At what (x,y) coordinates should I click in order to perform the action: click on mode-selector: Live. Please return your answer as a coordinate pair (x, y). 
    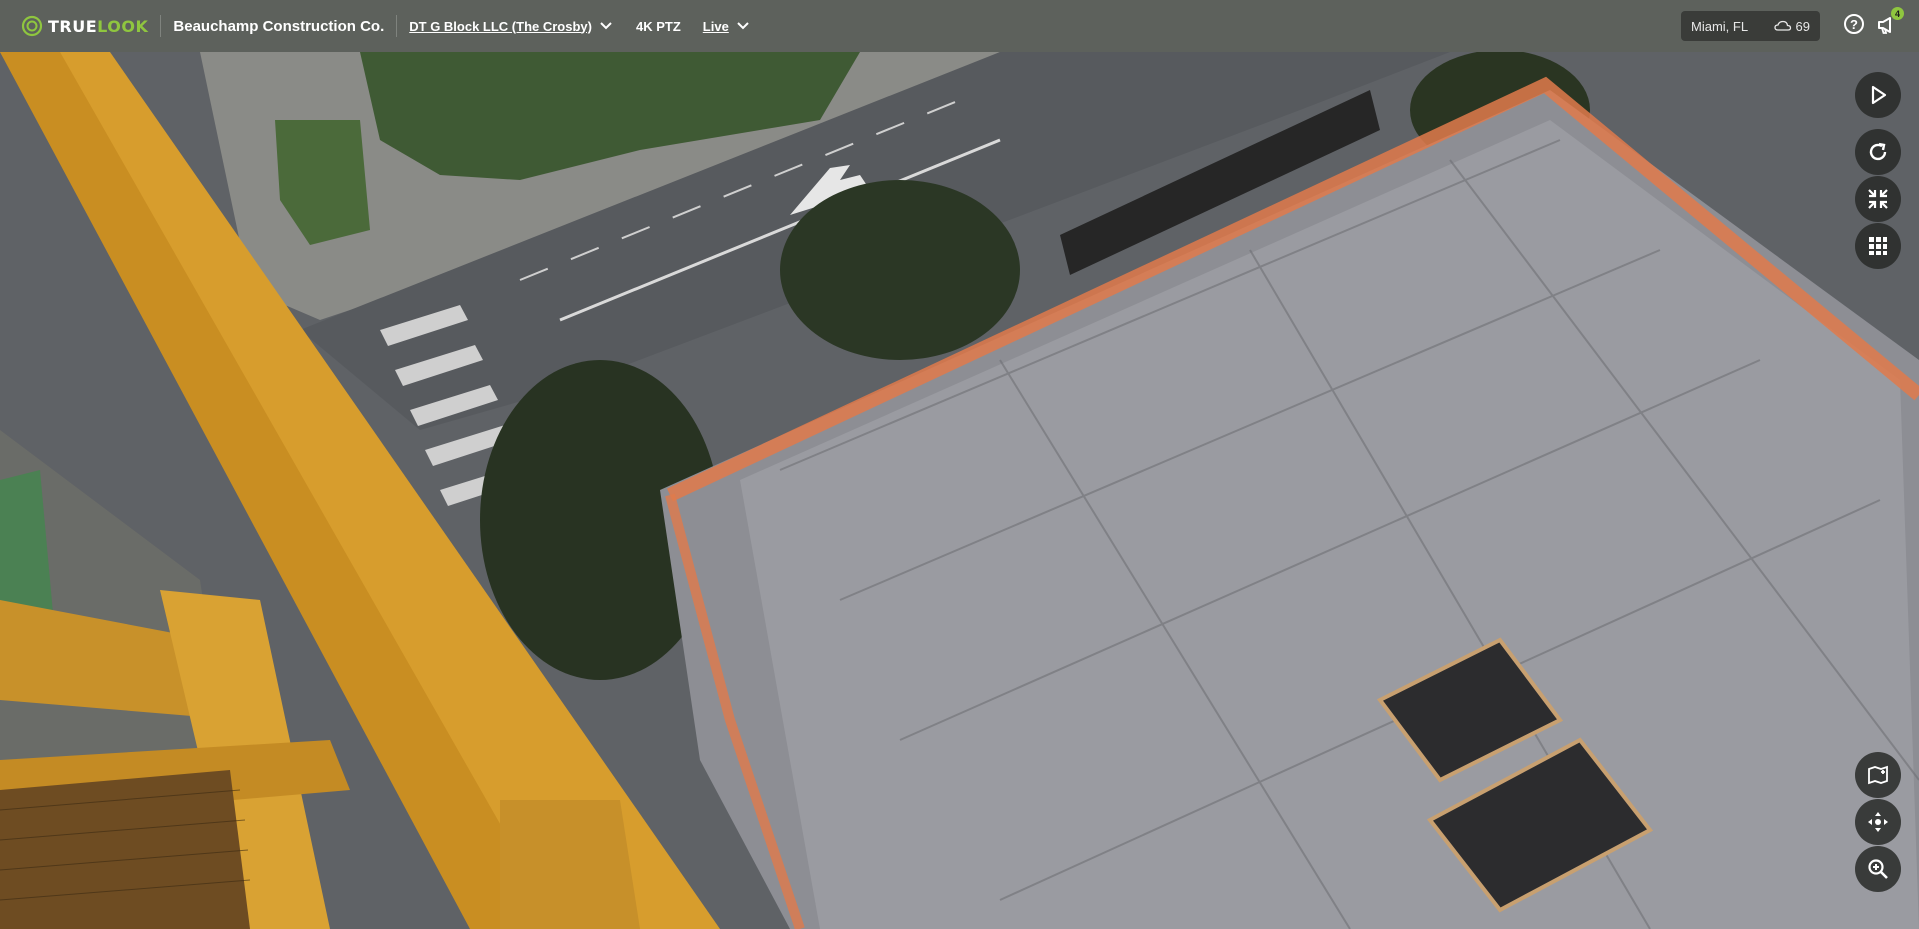
    Looking at the image, I should click on (726, 26).